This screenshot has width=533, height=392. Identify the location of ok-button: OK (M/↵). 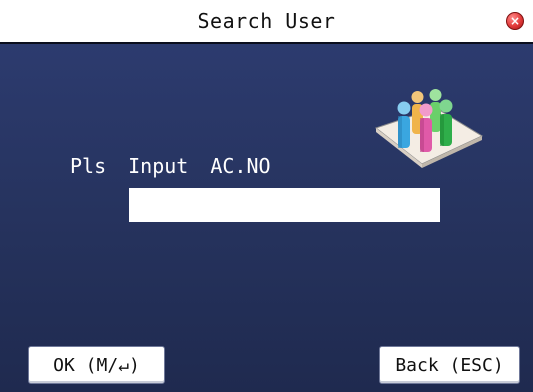
(96, 365).